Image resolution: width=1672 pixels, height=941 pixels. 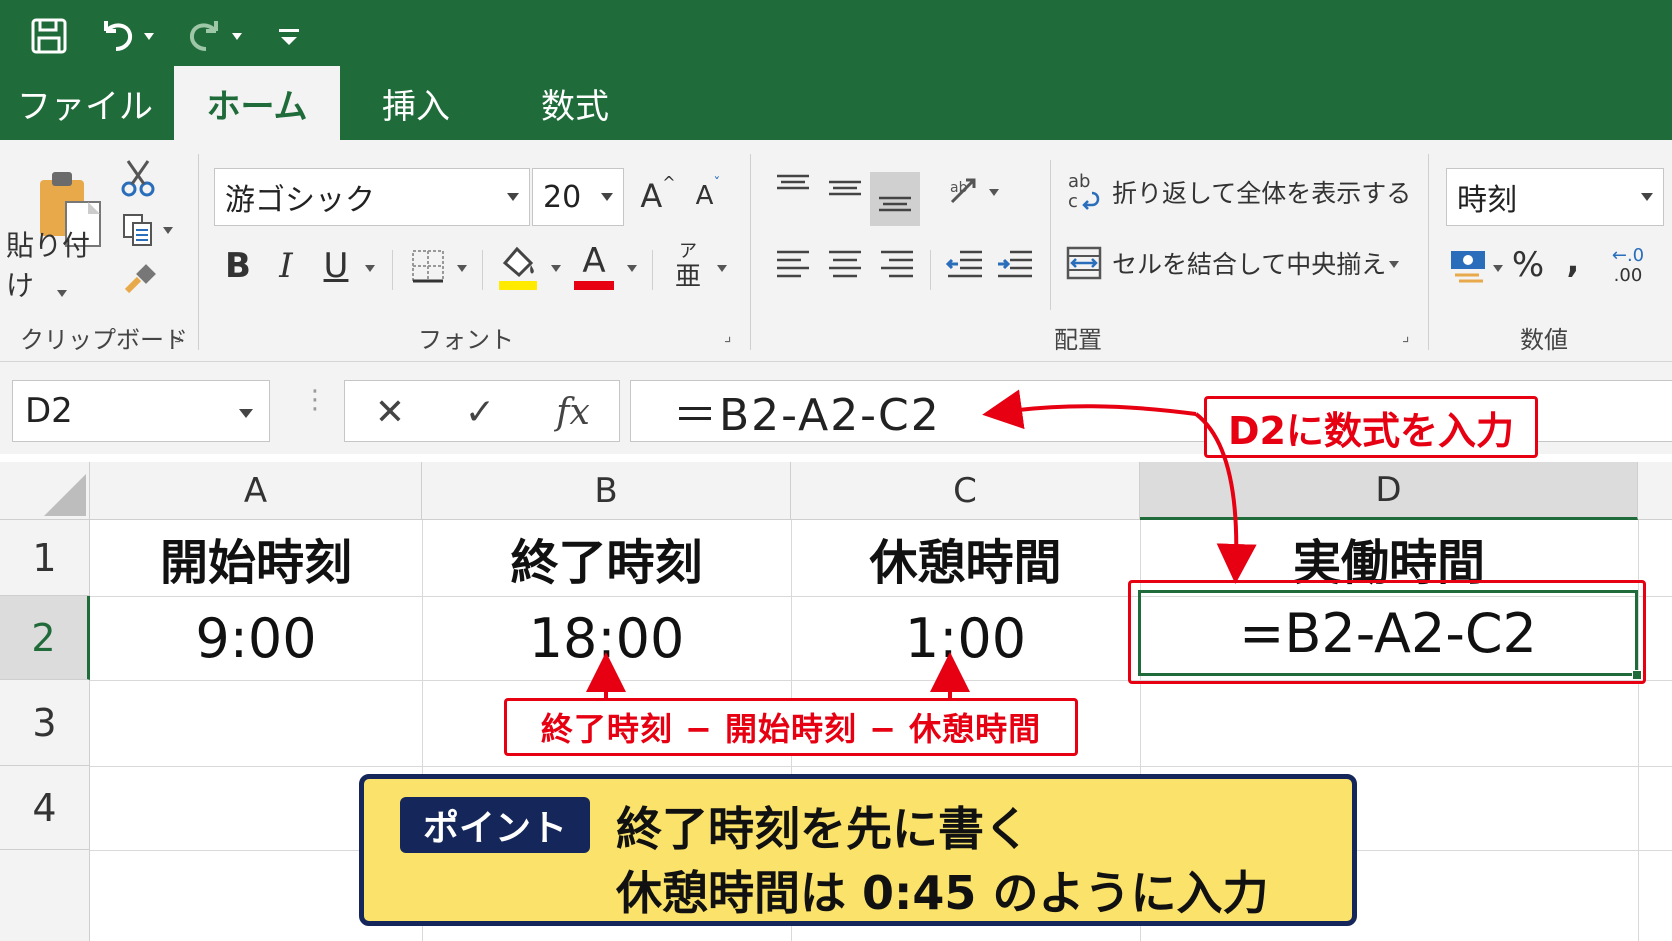 I want to click on point-line-2: 休憩時間は 0:45 のように入力, so click(x=942, y=893).